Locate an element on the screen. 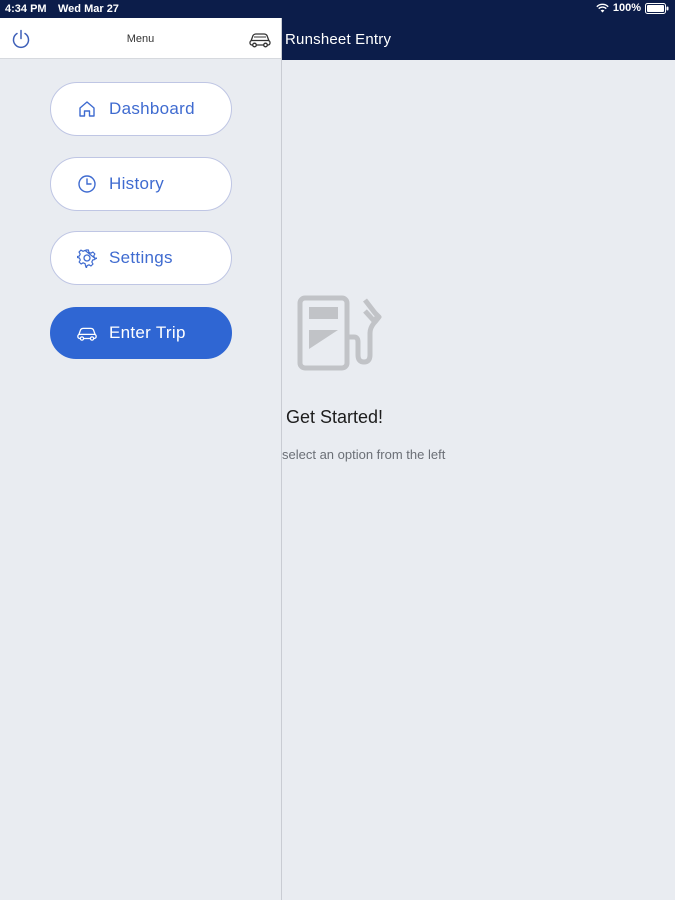  status-bar: 4:34 PM Wed Mar 27 100% is located at coordinates (337, 9).